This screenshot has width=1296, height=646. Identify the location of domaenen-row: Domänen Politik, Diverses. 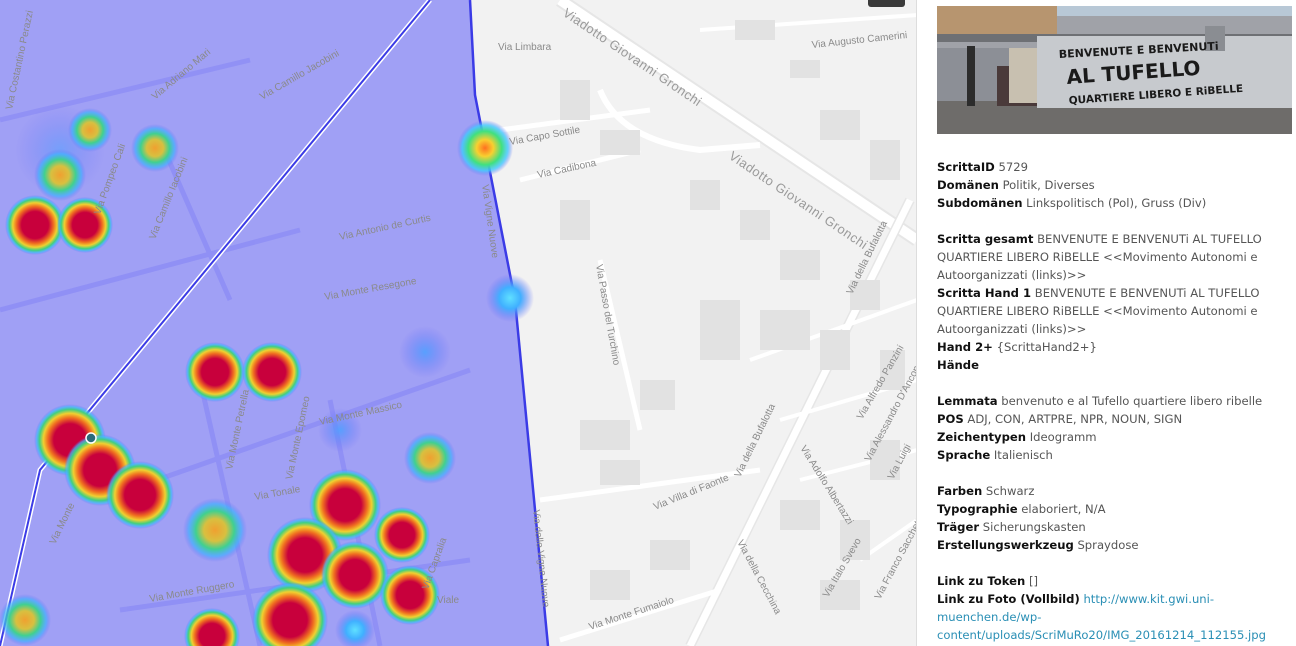
(1016, 185).